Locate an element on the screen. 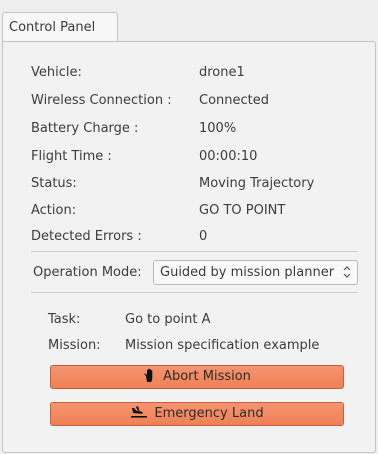  status-label: Status: is located at coordinates (54, 183).